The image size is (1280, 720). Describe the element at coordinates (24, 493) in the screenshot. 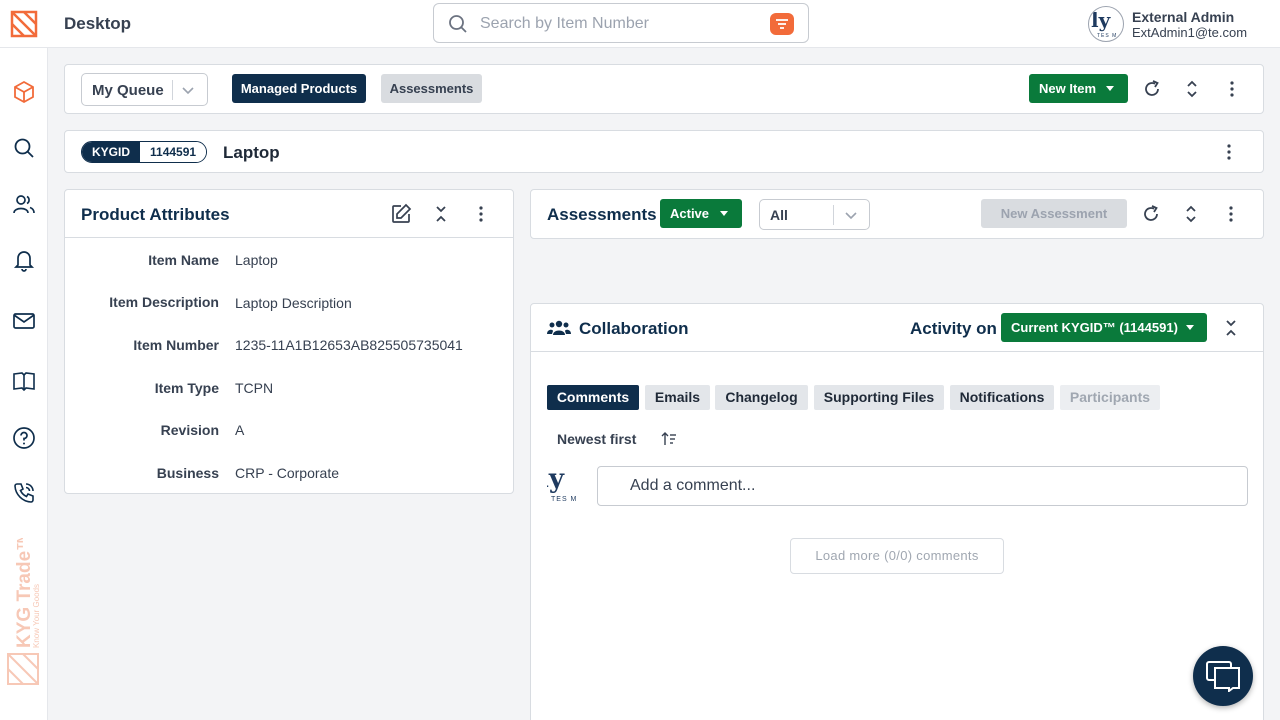

I see `phone-icon` at that location.